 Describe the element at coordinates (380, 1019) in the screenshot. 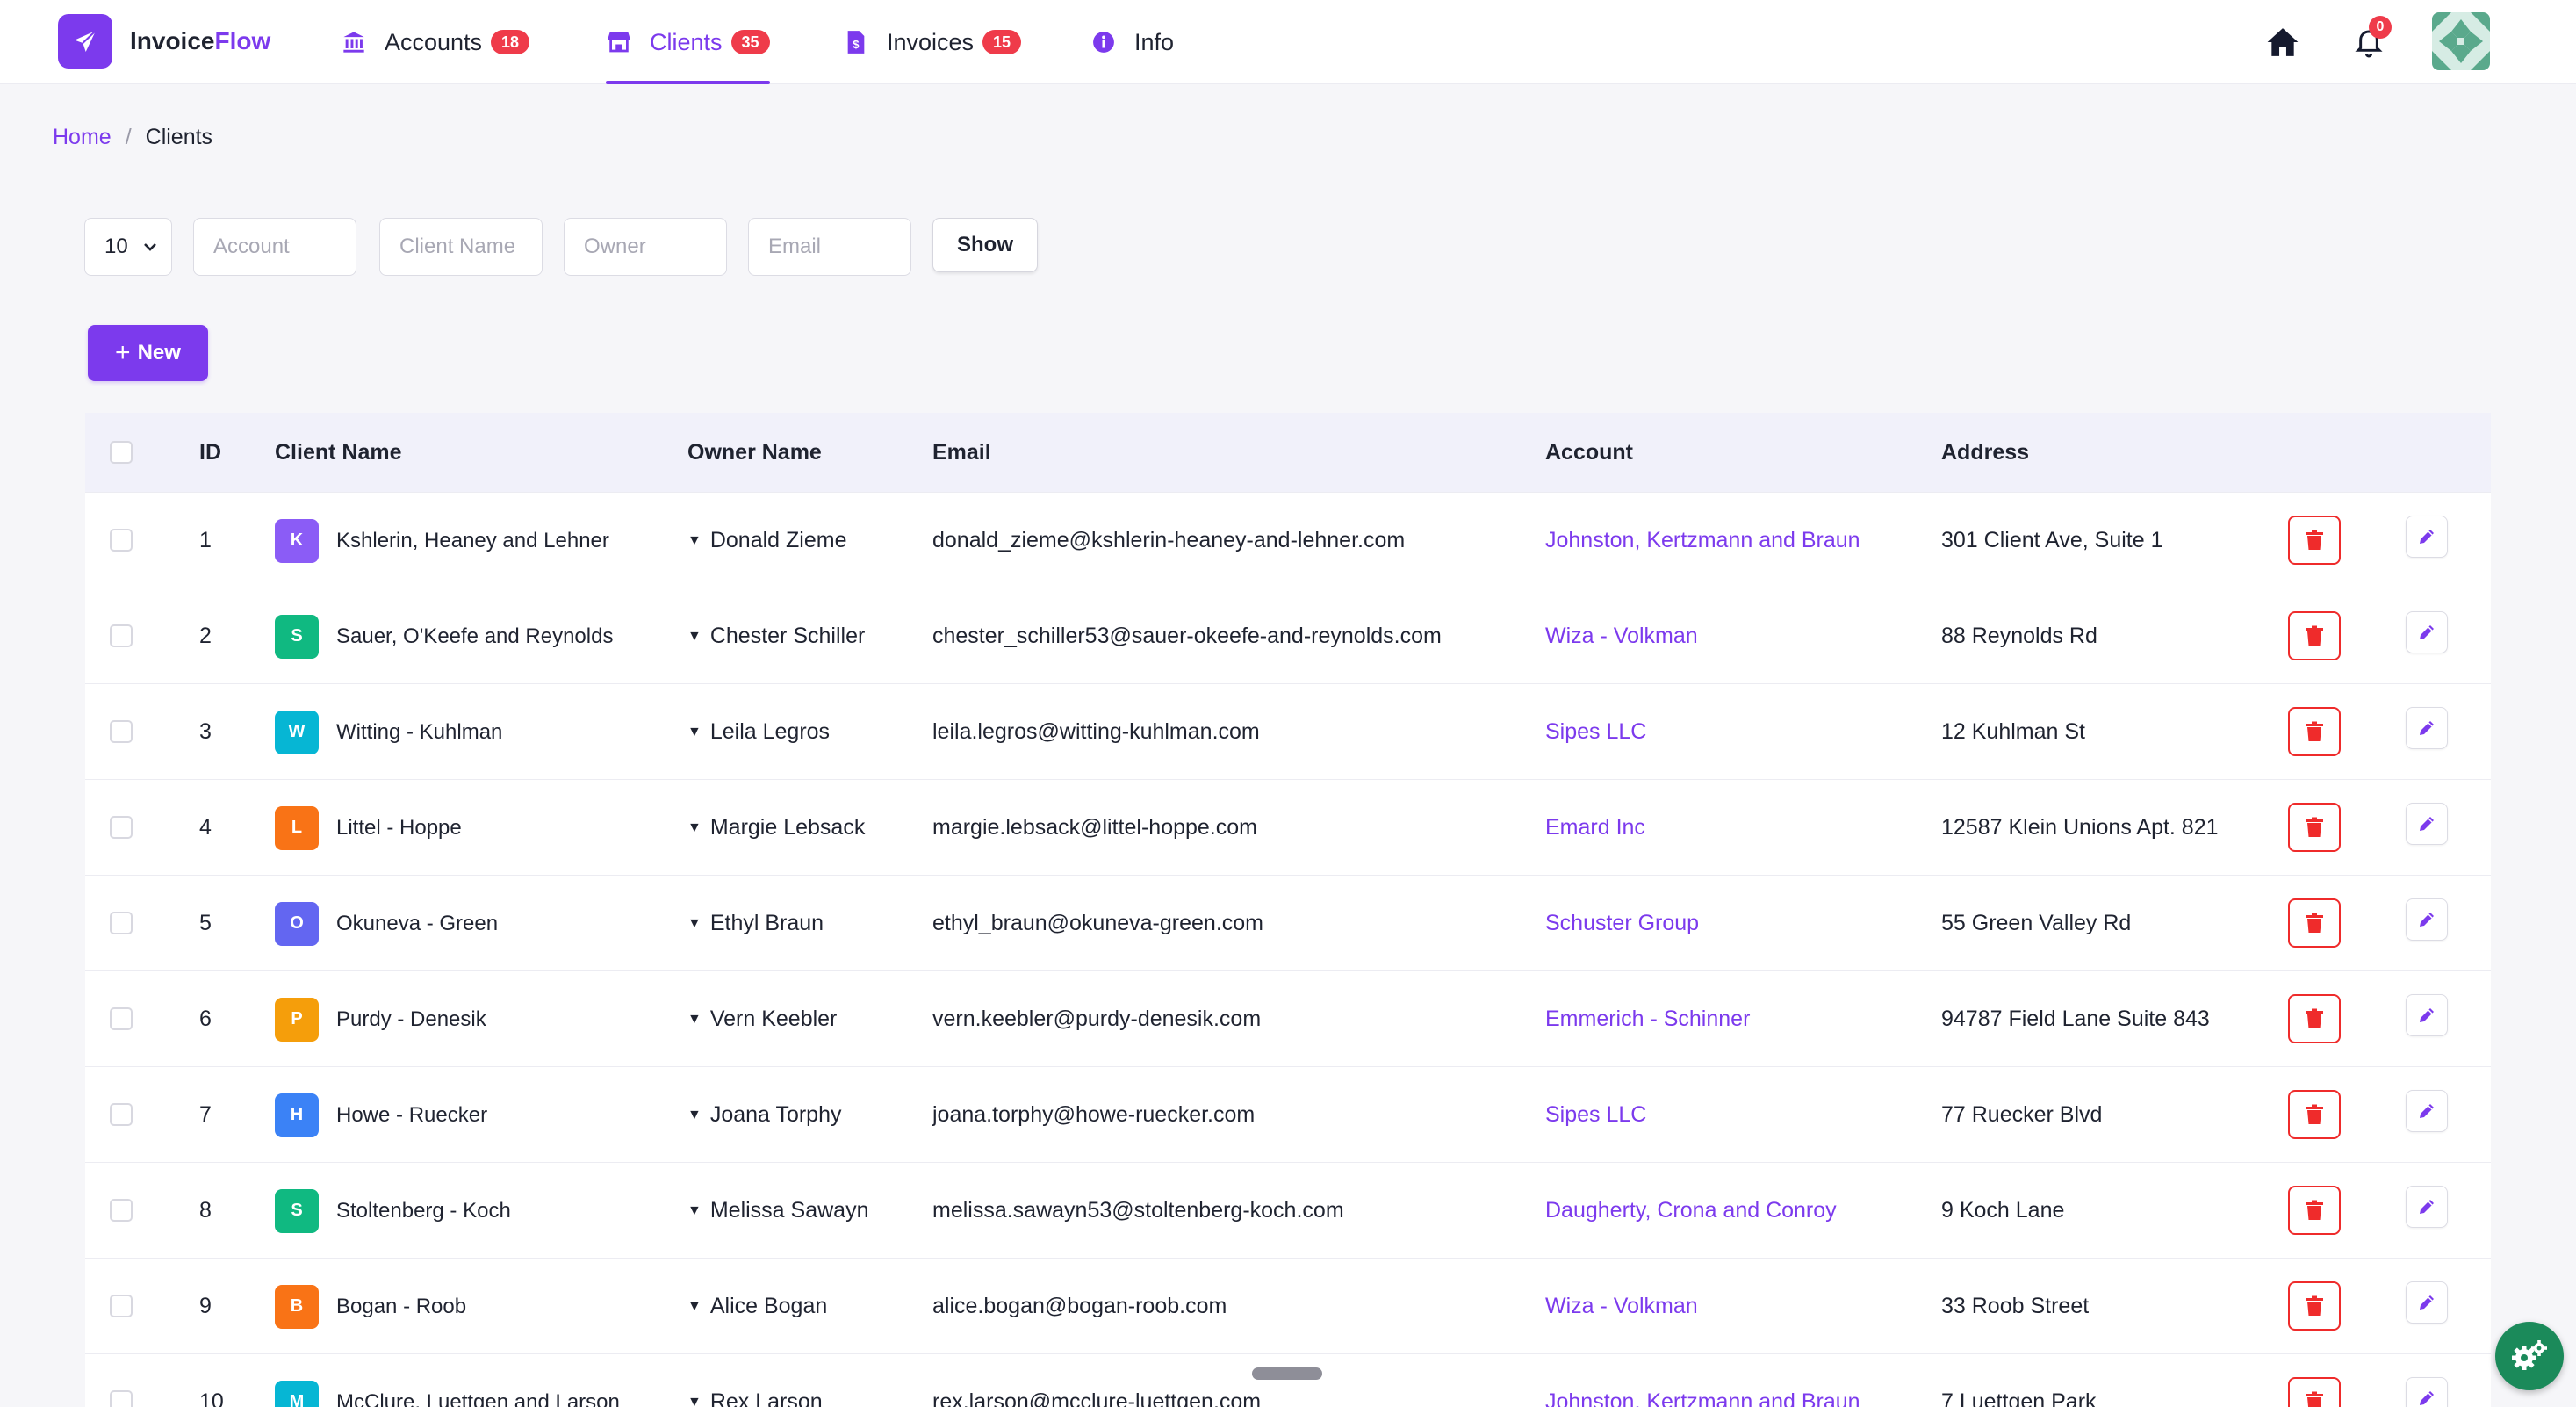

I see `client-cell: P Purdy - Denesik` at that location.